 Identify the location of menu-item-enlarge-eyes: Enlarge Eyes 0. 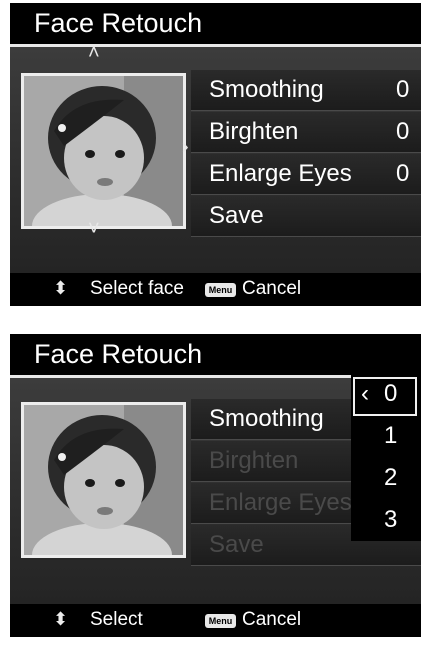
(306, 174).